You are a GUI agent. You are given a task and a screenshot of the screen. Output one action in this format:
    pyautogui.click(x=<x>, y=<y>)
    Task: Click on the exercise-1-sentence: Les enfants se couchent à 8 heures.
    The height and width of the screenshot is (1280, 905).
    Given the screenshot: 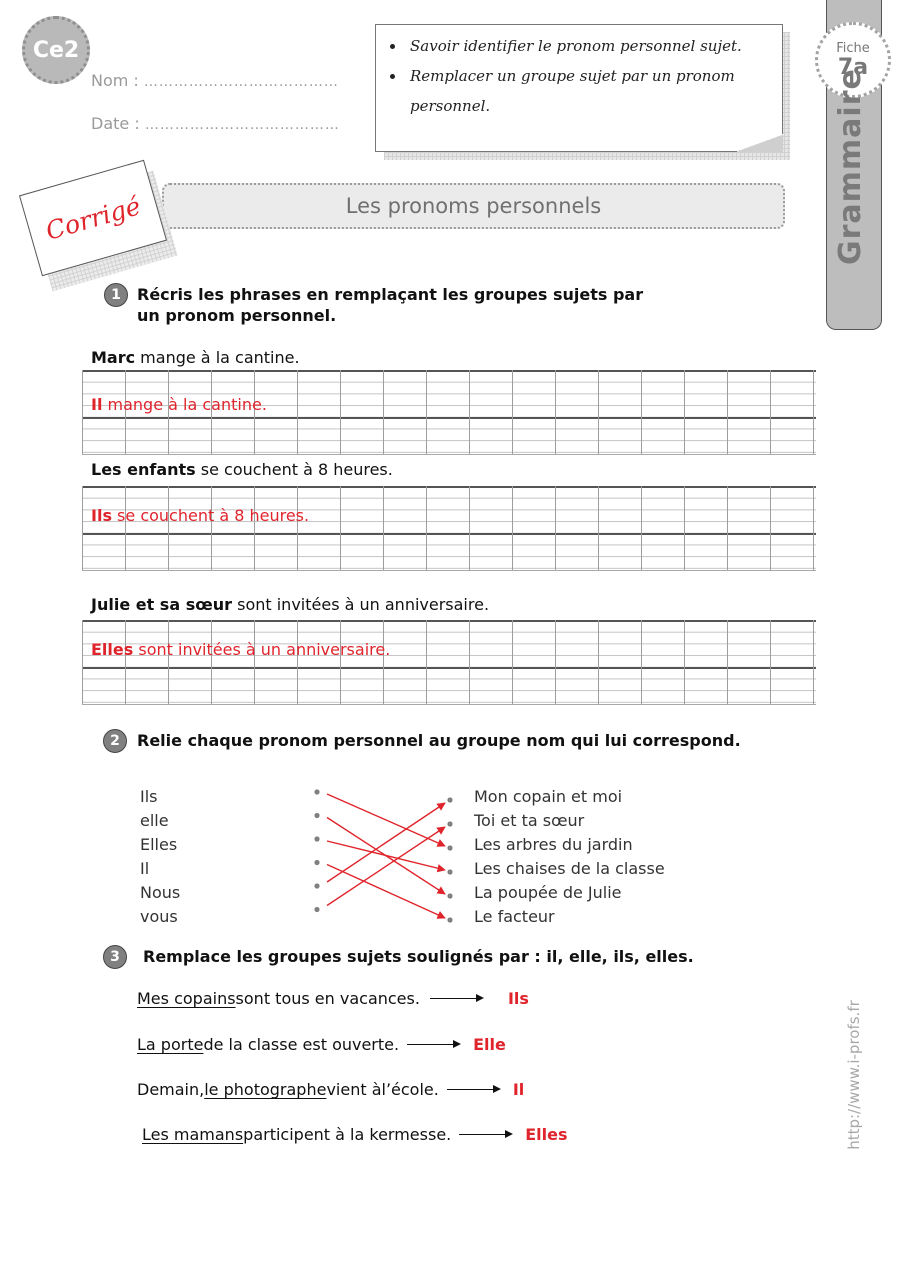 What is the action you would take?
    pyautogui.click(x=242, y=469)
    